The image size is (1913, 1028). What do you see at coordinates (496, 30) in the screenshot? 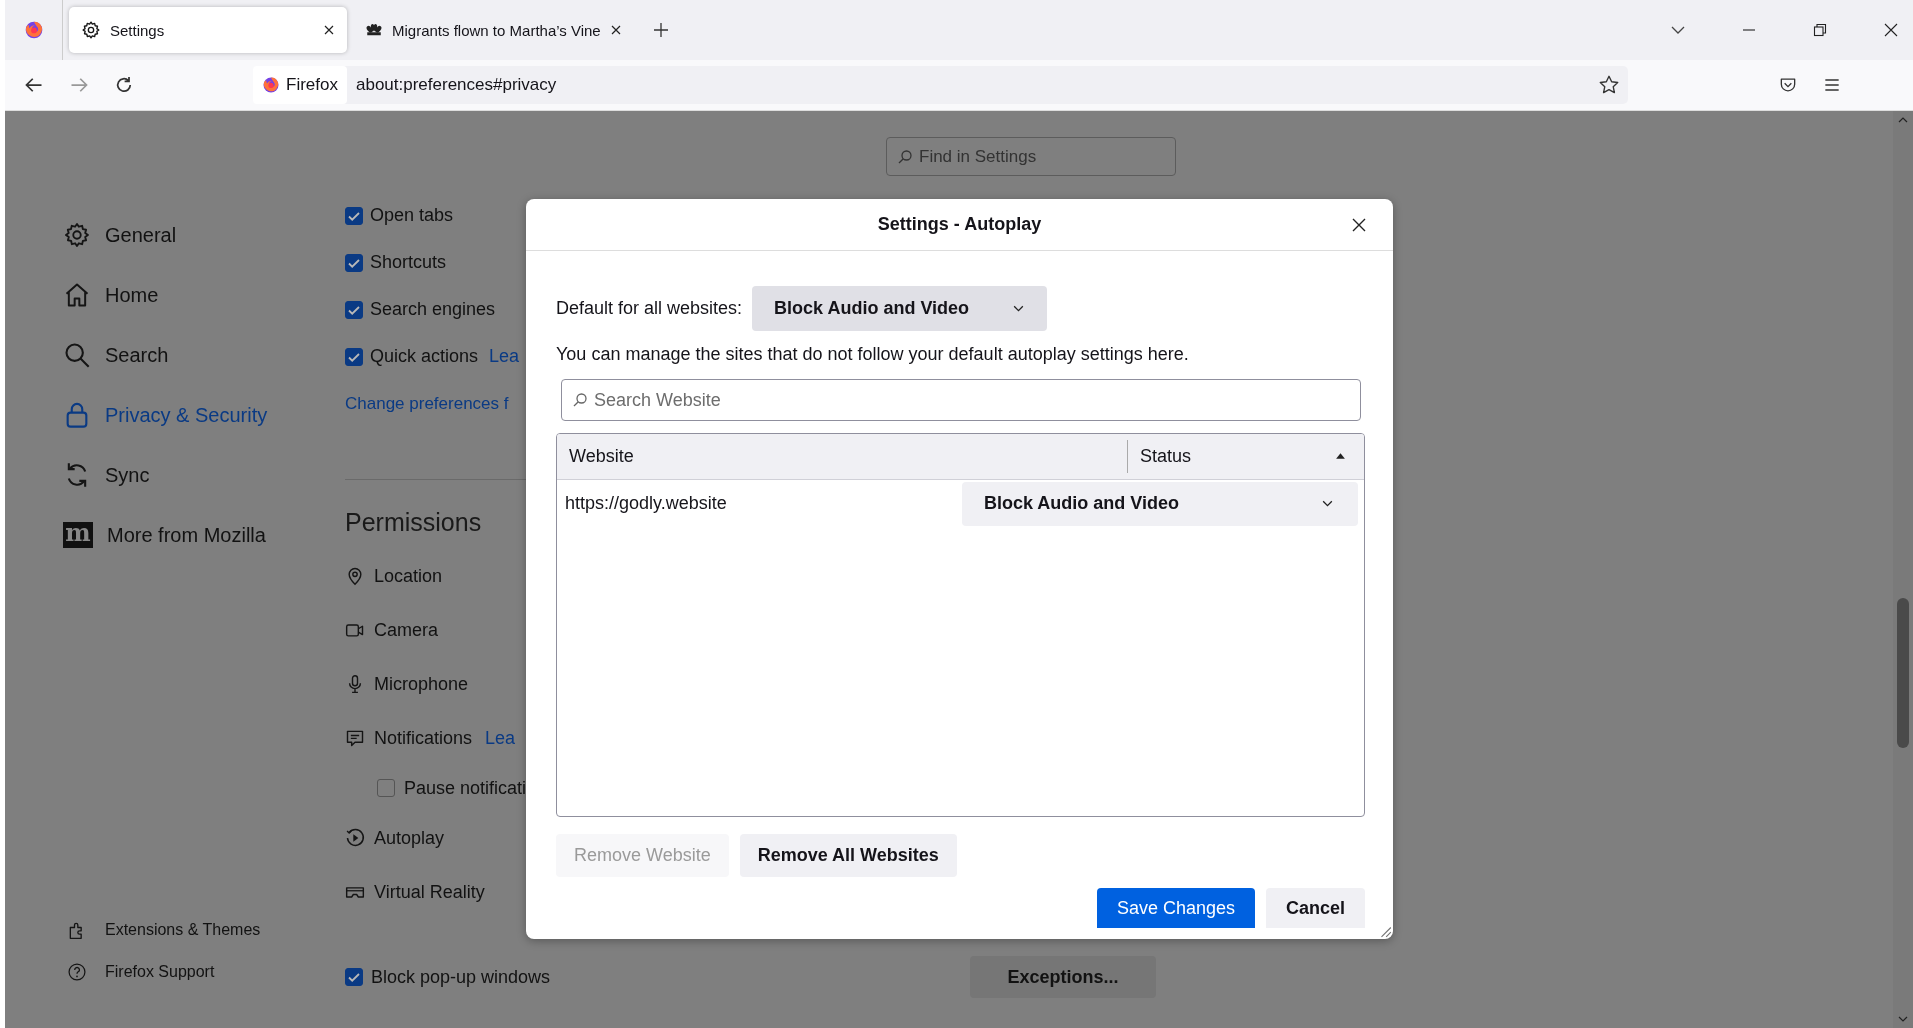
I see `tab-title: Migrants flown to Martha’s Vine` at bounding box center [496, 30].